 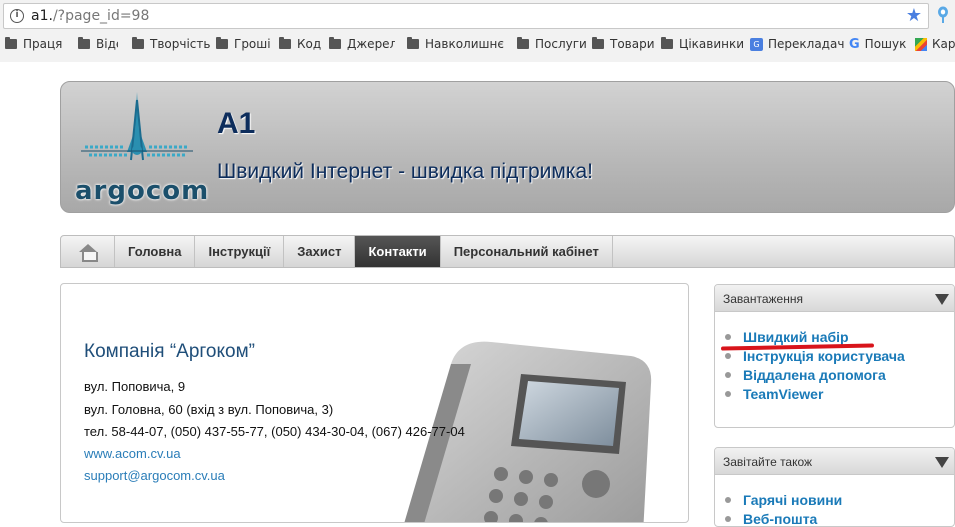 What do you see at coordinates (834, 487) in the screenshot?
I see `also-visit-widget: Завітайте також Гарячі новини Веб-пошта` at bounding box center [834, 487].